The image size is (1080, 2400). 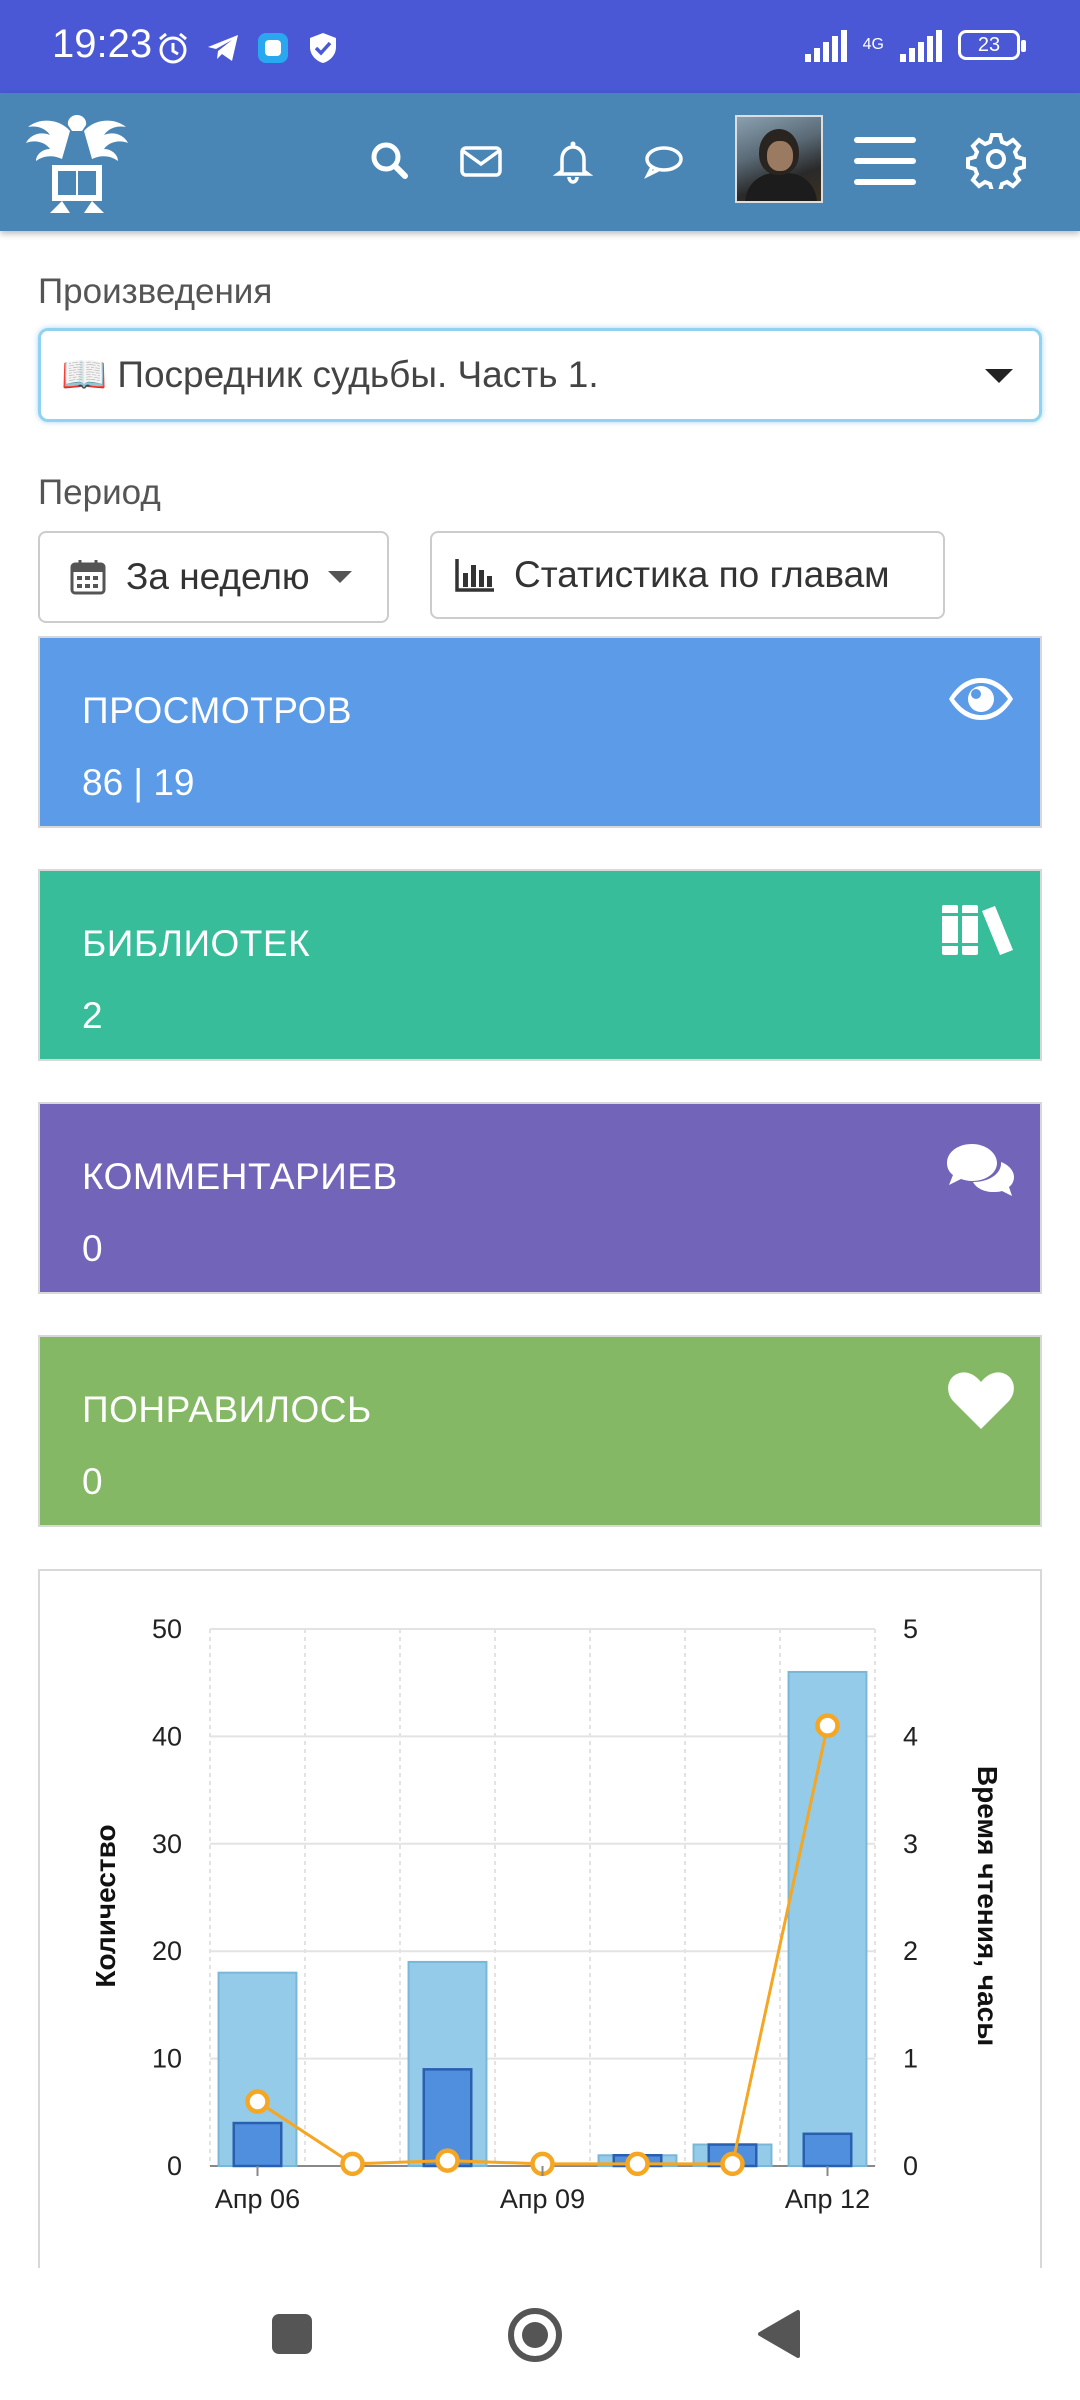 What do you see at coordinates (77, 162) in the screenshot?
I see `logo-eagle-icon` at bounding box center [77, 162].